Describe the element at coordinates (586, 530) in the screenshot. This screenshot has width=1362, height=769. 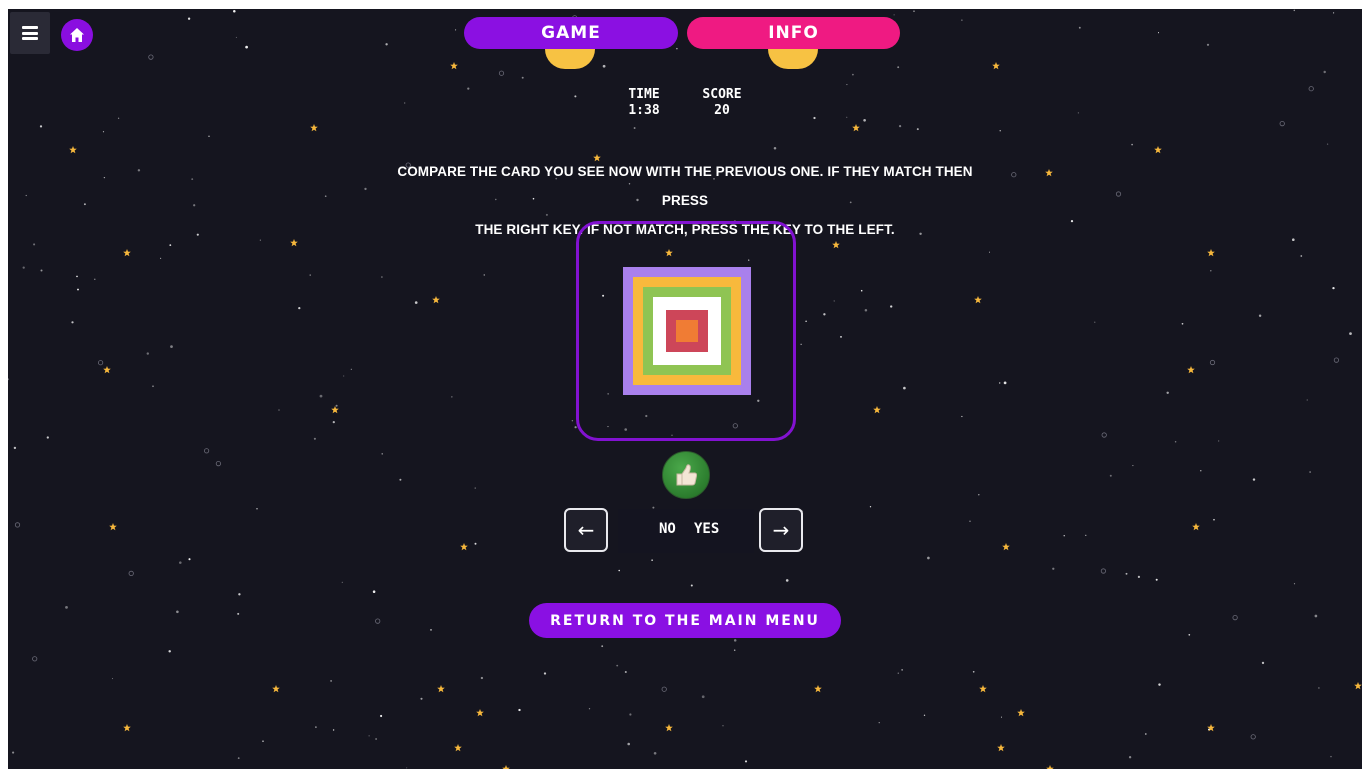
I see `left-key-button: ←` at that location.